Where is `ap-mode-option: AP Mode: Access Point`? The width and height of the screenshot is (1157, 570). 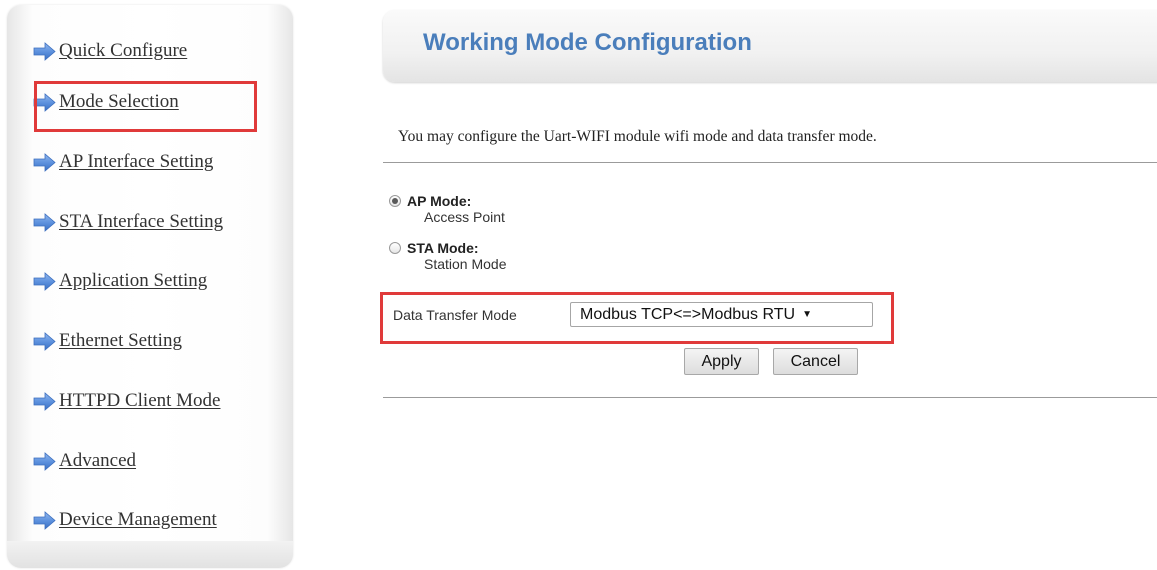 ap-mode-option: AP Mode: Access Point is located at coordinates (447, 209).